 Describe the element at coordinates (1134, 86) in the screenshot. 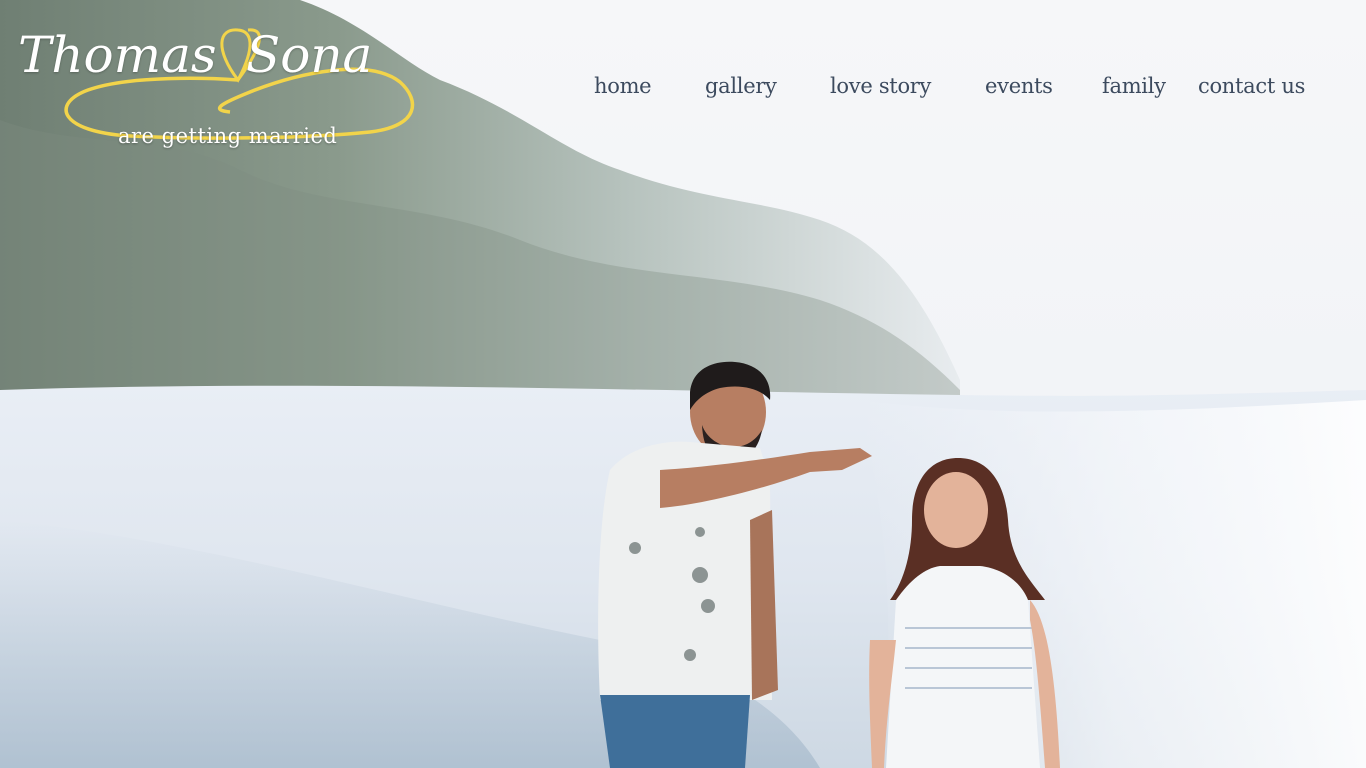

I see `nav-family-link: family` at that location.